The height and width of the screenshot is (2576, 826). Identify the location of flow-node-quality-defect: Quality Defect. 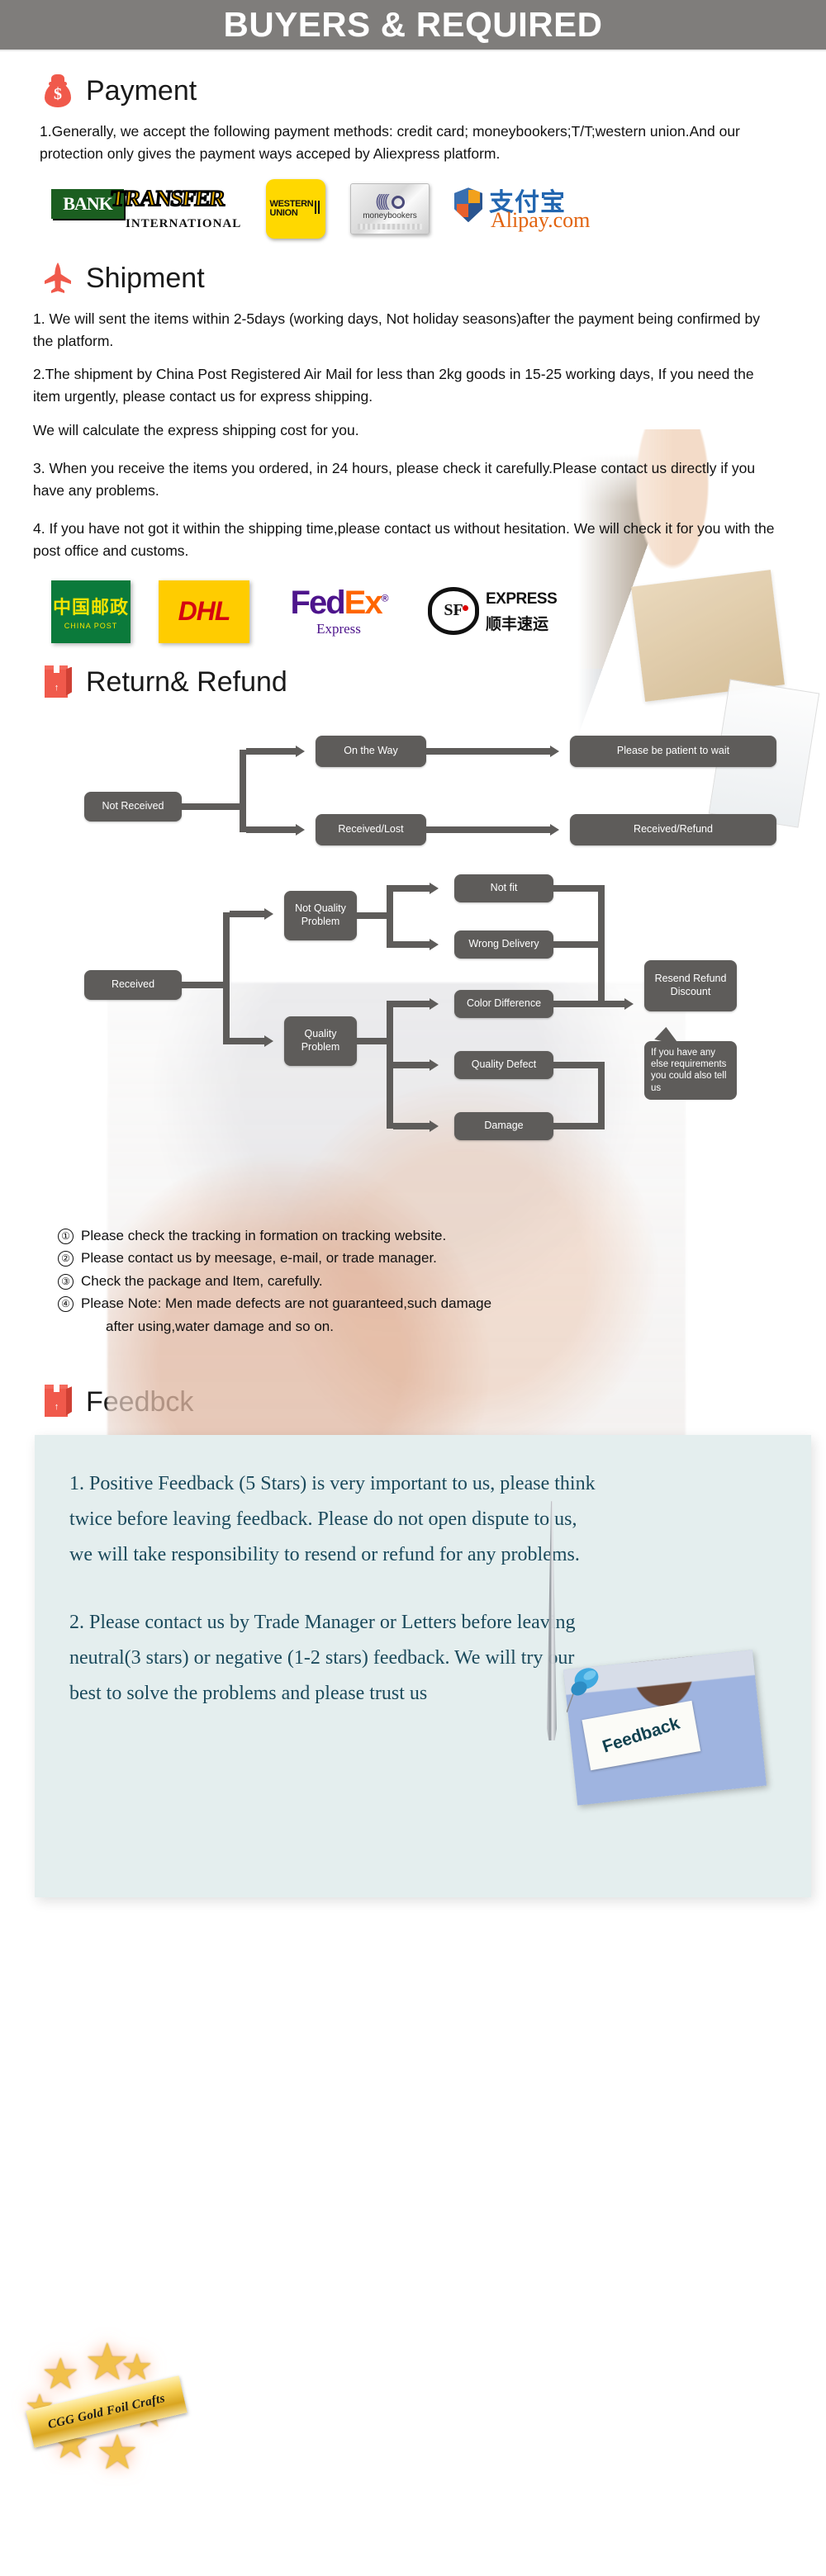
(503, 1064).